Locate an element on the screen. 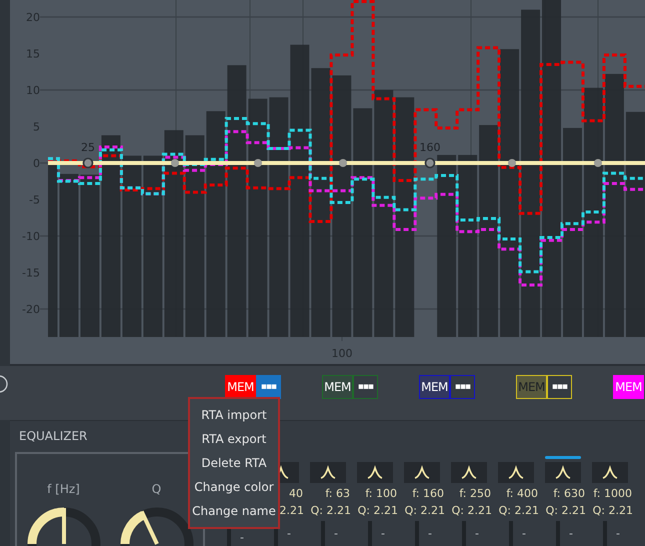 The width and height of the screenshot is (645, 546). menu-item: Change color is located at coordinates (234, 487).